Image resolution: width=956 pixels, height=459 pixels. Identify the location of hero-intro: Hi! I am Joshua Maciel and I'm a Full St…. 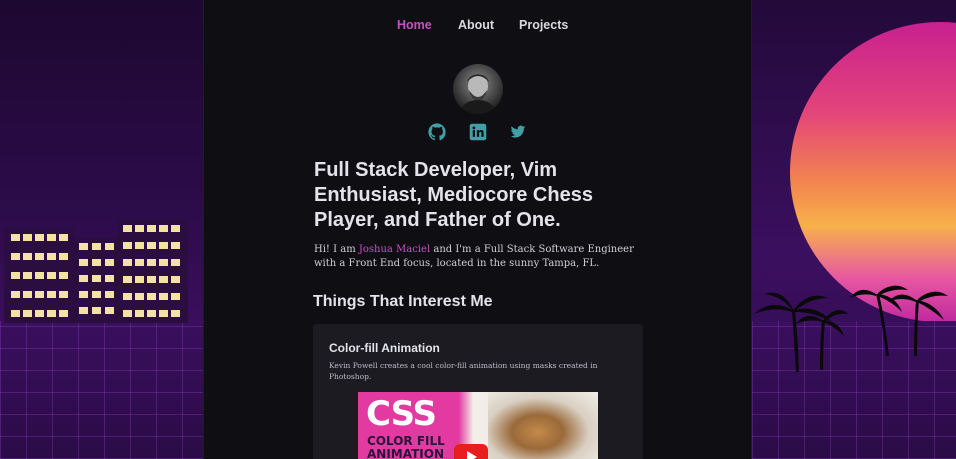
(479, 257).